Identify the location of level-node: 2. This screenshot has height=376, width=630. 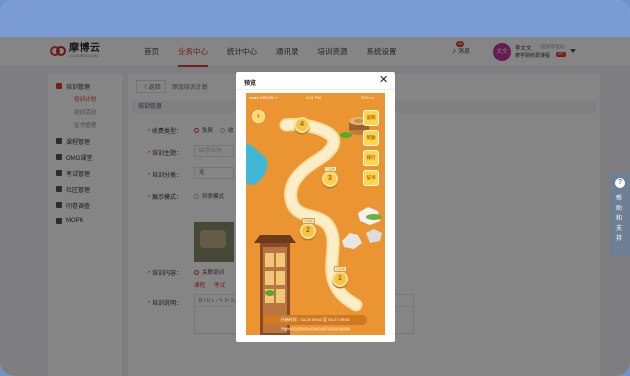
(308, 231).